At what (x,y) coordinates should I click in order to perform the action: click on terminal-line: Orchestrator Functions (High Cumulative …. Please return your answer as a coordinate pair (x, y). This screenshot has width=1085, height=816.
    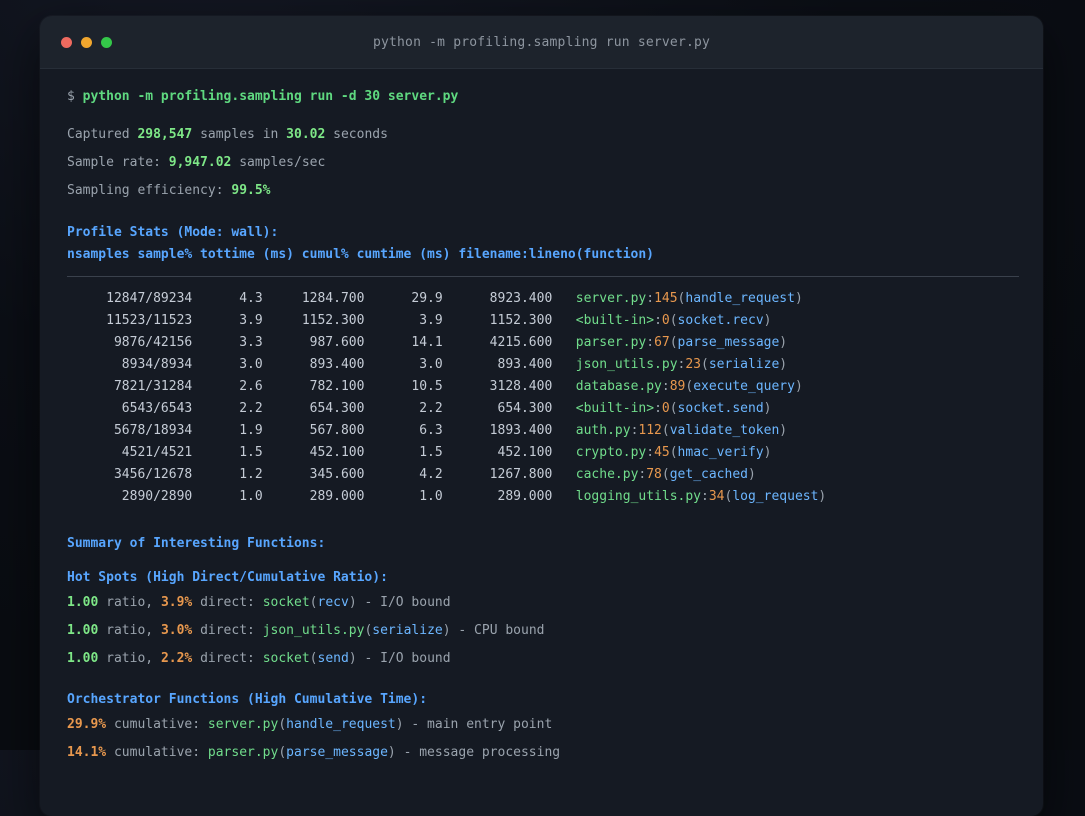
    Looking at the image, I should click on (247, 699).